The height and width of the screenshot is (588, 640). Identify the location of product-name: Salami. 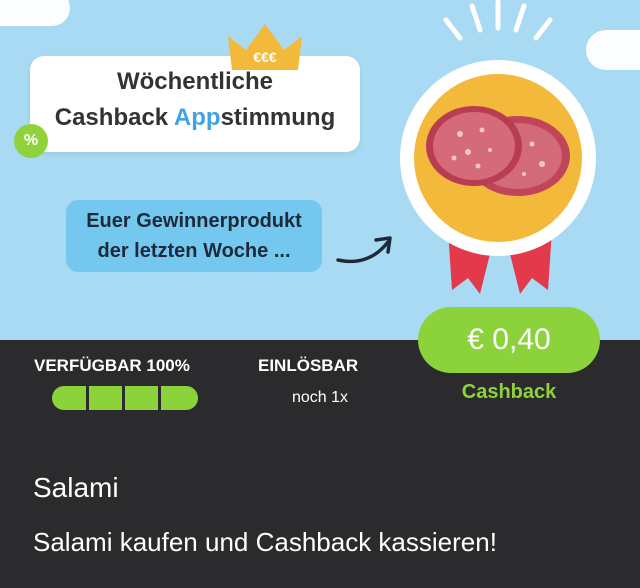
(76, 487).